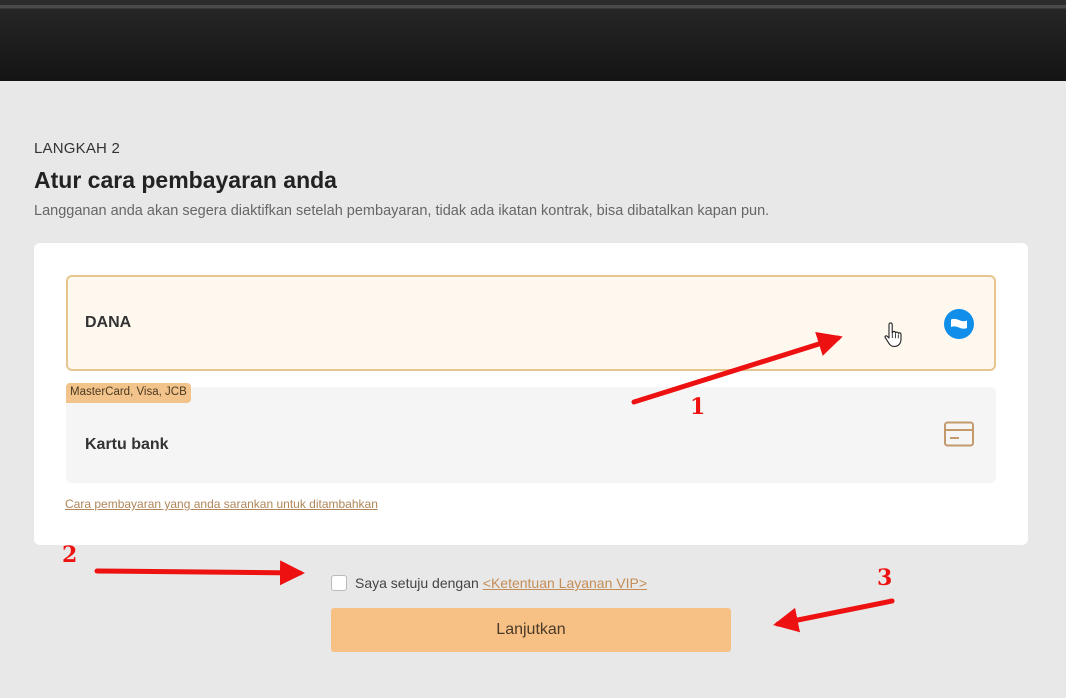  I want to click on continue-button: Lanjutkan, so click(531, 630).